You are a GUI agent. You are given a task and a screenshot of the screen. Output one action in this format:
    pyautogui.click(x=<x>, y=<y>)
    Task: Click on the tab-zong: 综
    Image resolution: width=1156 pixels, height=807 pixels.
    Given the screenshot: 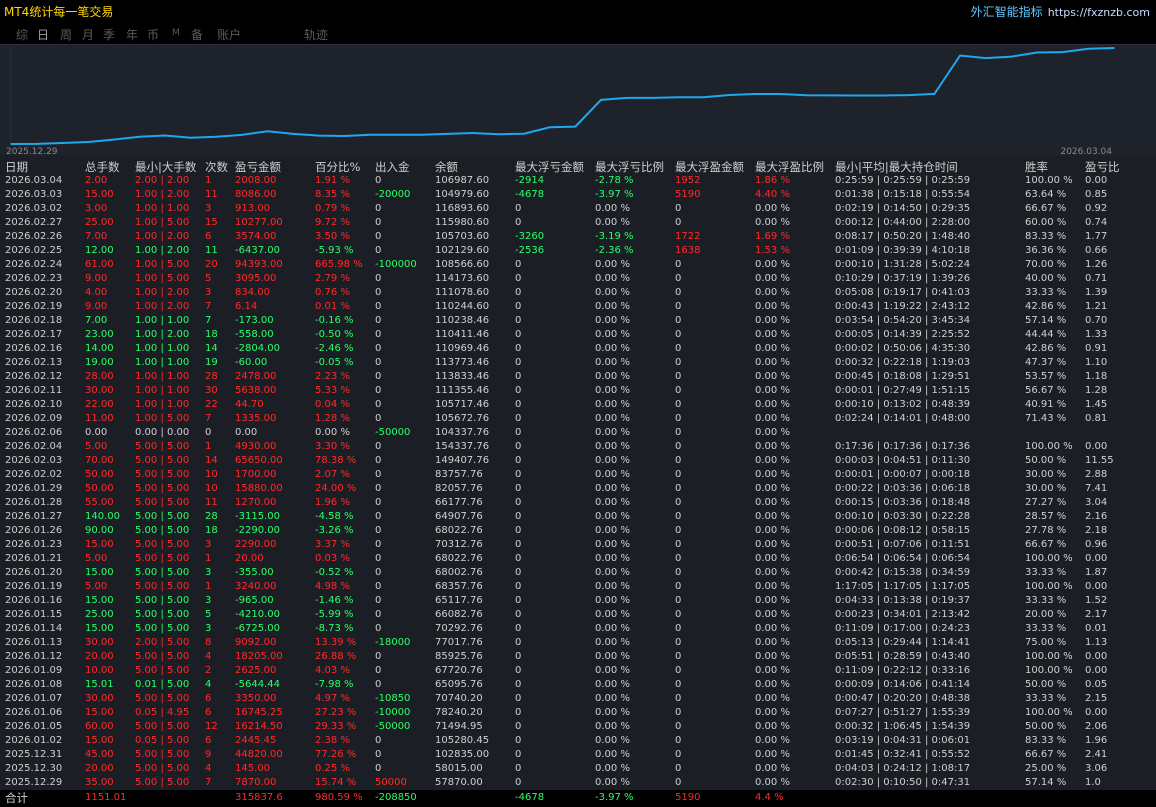 What is the action you would take?
    pyautogui.click(x=22, y=34)
    